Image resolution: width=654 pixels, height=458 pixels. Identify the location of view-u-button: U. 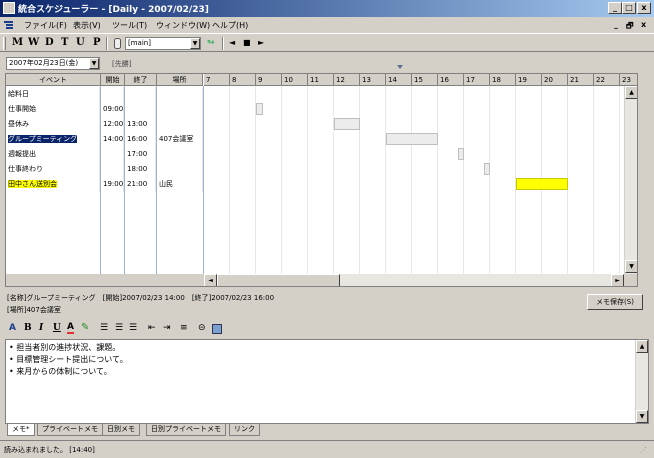
(80, 42).